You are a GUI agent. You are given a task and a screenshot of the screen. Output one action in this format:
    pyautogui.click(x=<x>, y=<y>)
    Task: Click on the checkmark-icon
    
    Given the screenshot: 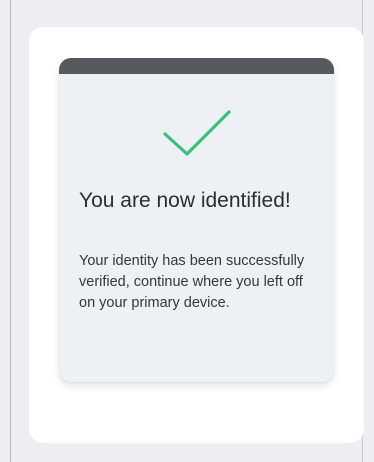 What is the action you would take?
    pyautogui.click(x=197, y=133)
    